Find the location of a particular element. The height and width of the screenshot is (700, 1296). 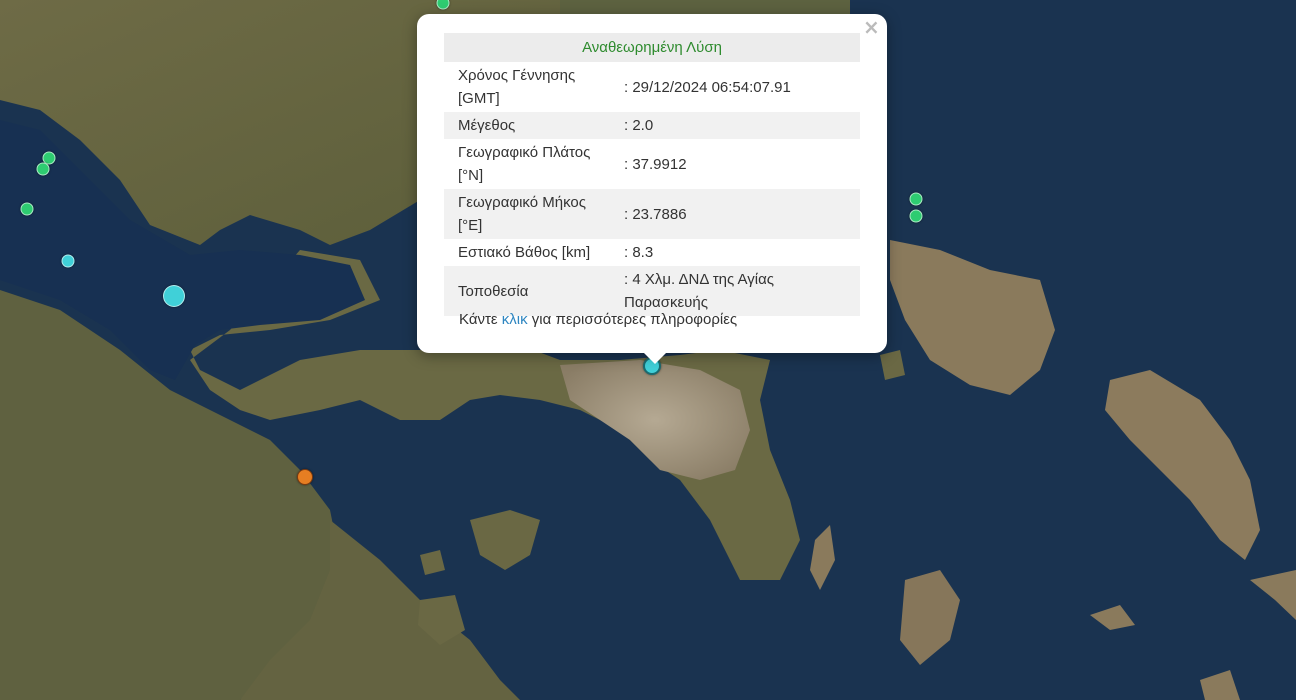

land-east-peninsula is located at coordinates (972, 317).